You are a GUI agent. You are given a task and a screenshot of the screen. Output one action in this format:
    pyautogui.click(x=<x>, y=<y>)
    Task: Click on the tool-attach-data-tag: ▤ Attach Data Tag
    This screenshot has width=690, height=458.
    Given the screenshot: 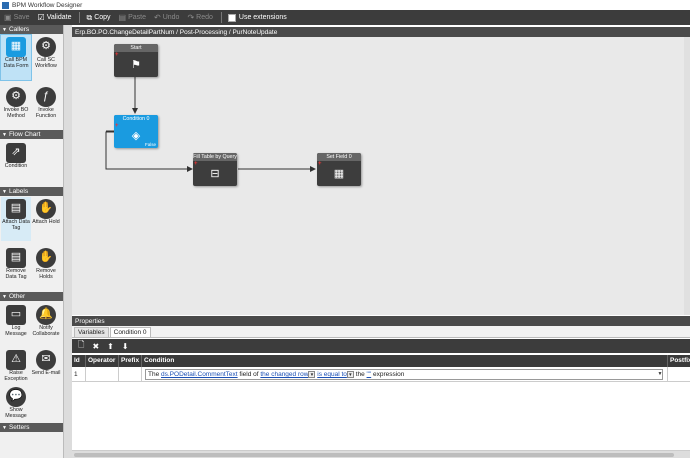 What is the action you would take?
    pyautogui.click(x=16, y=219)
    